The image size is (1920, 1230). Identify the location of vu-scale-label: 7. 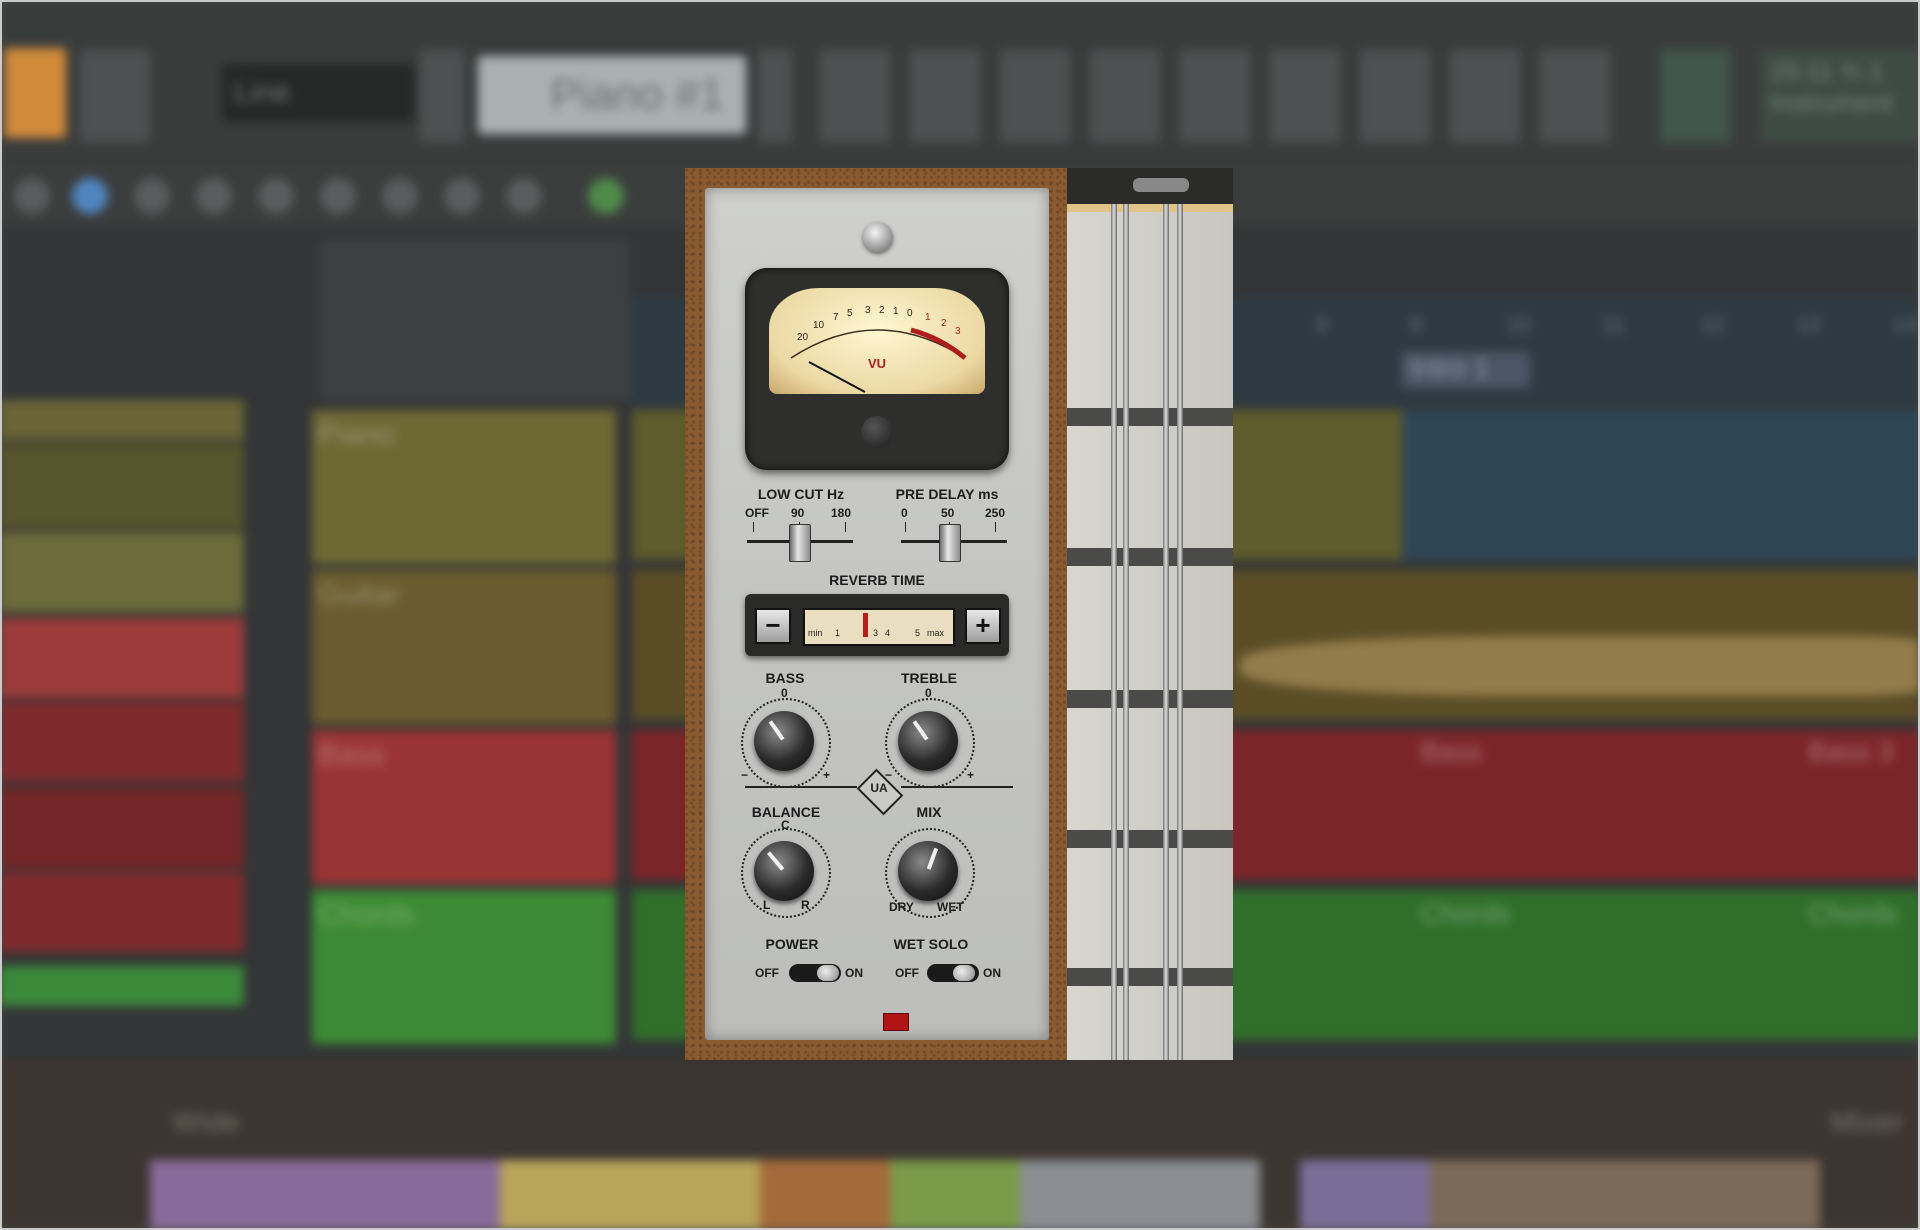
(836, 317).